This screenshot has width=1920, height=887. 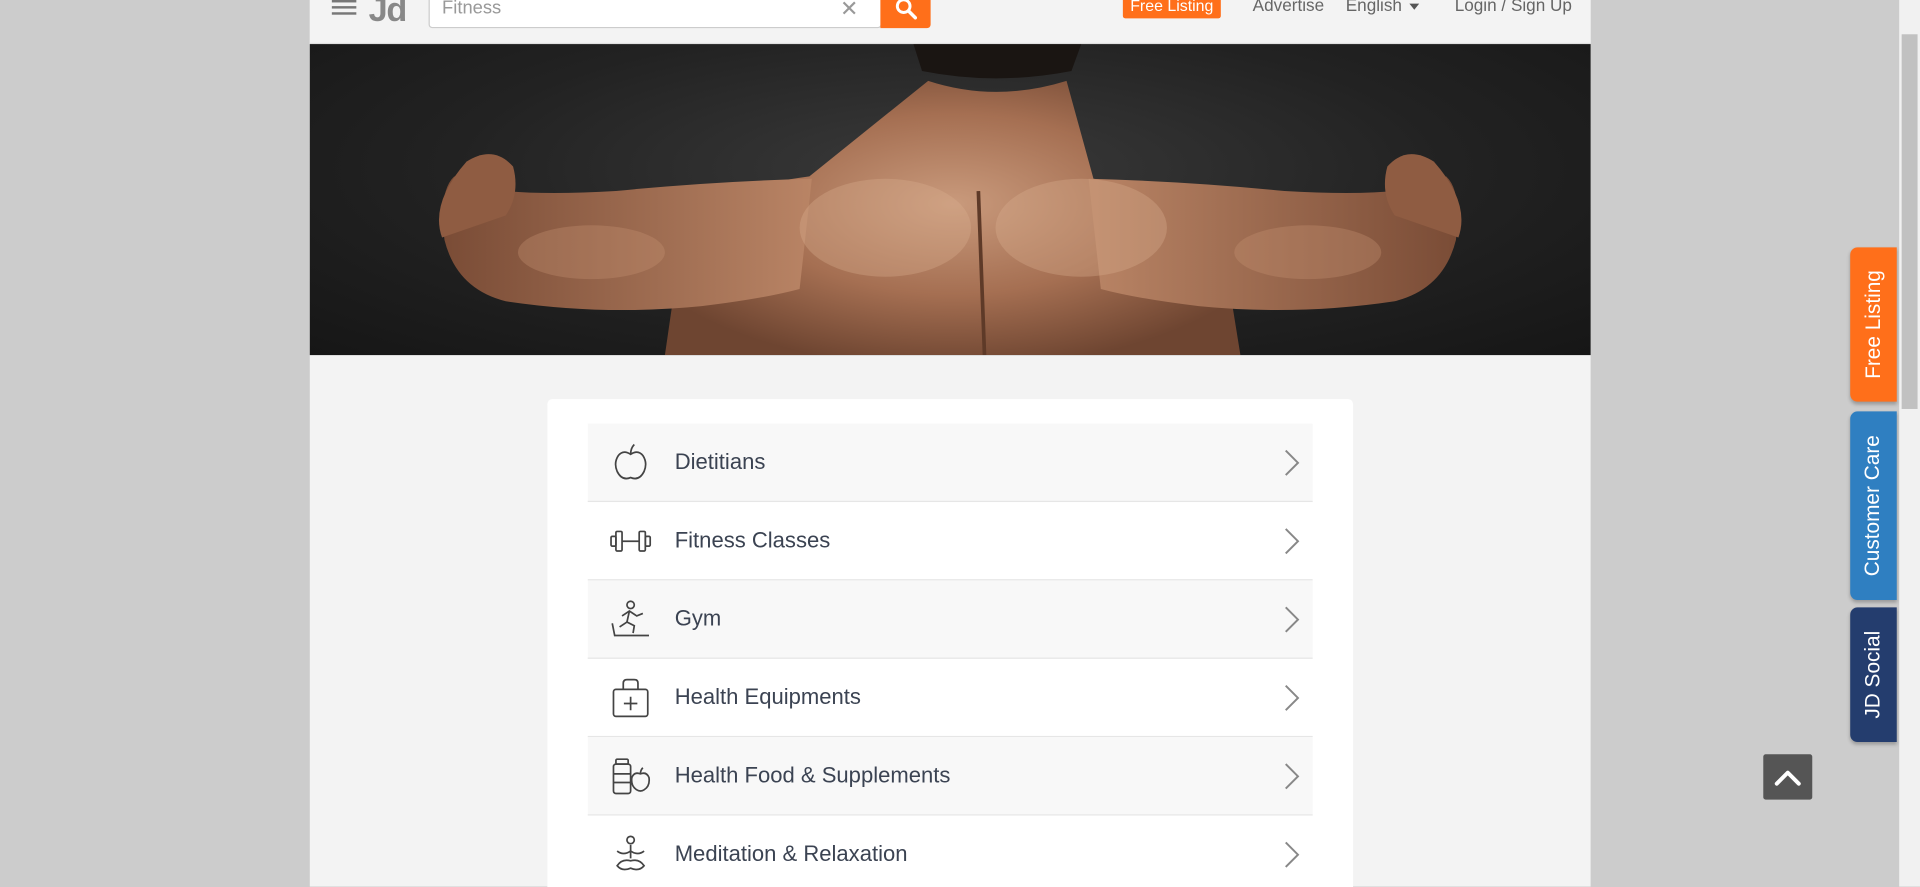 What do you see at coordinates (344, 7) in the screenshot?
I see `hamburger-menu-icon` at bounding box center [344, 7].